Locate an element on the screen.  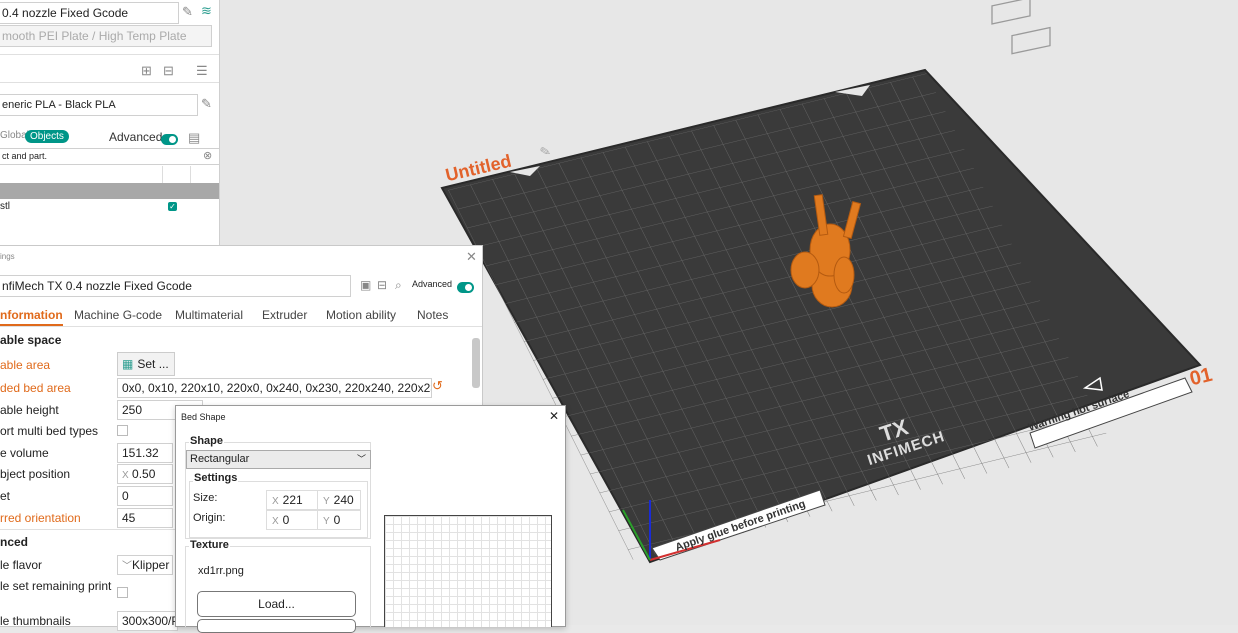
object-position-label: bject position is located at coordinates (35, 474).